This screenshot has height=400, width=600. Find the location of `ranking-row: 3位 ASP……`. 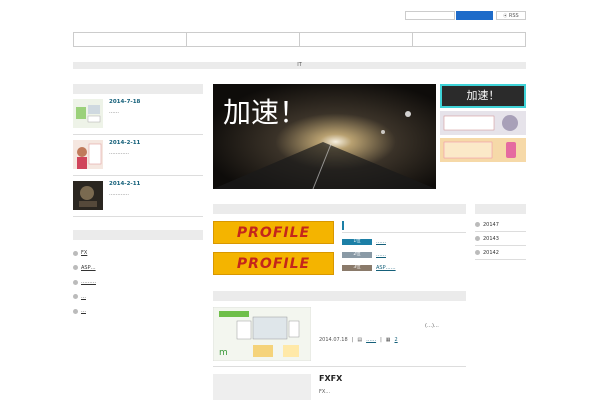

ranking-row: 3位 ASP…… is located at coordinates (404, 268).